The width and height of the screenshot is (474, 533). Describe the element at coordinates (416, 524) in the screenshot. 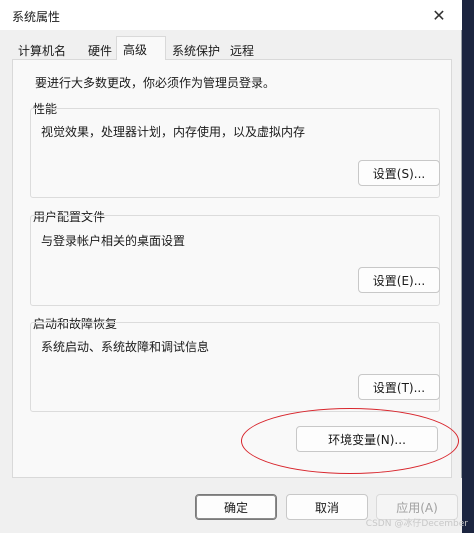

I see `watermark: CSDN @冰仔December` at that location.